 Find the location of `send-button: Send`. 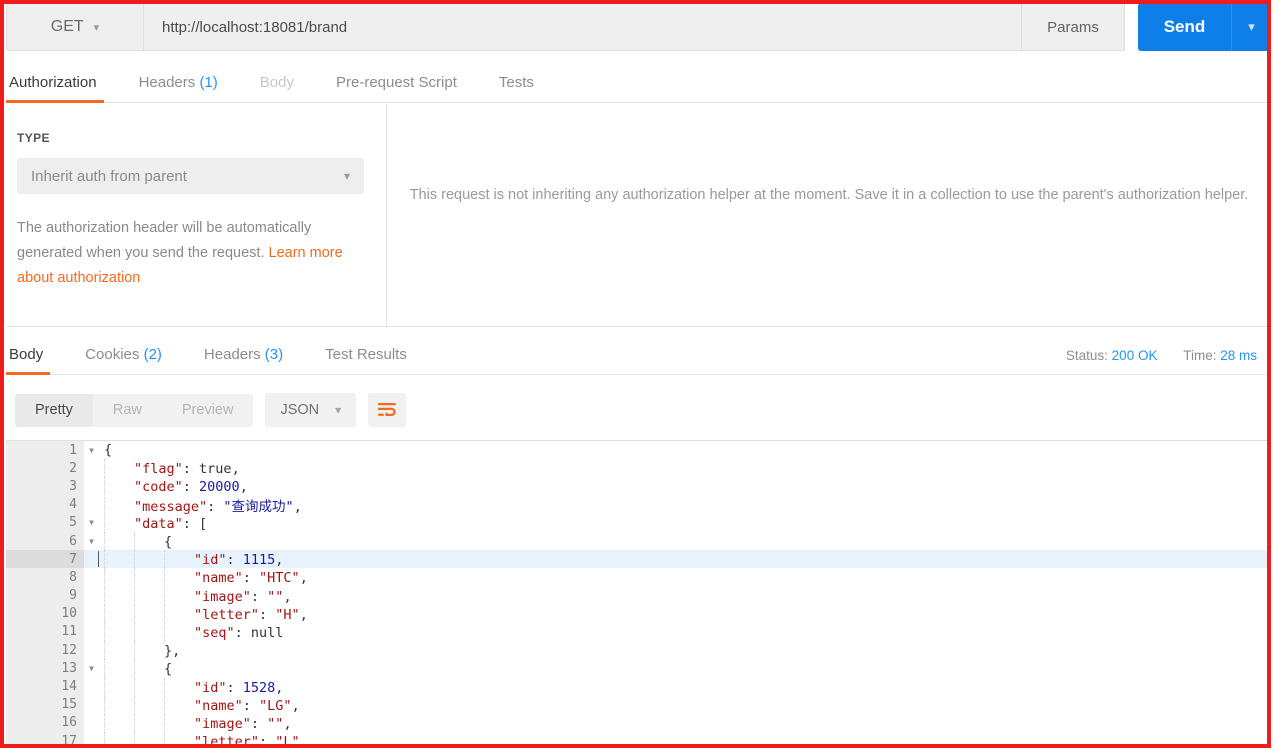

send-button: Send is located at coordinates (1184, 27).